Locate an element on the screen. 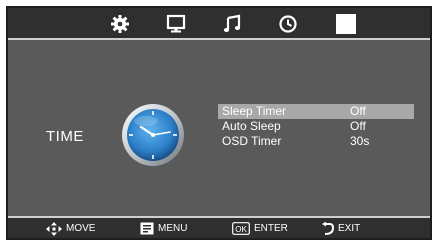 The height and width of the screenshot is (247, 444). clock-icon is located at coordinates (288, 24).